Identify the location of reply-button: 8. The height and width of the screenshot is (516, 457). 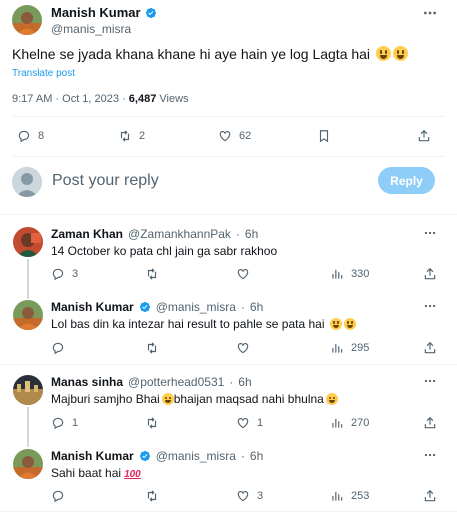
(30, 136).